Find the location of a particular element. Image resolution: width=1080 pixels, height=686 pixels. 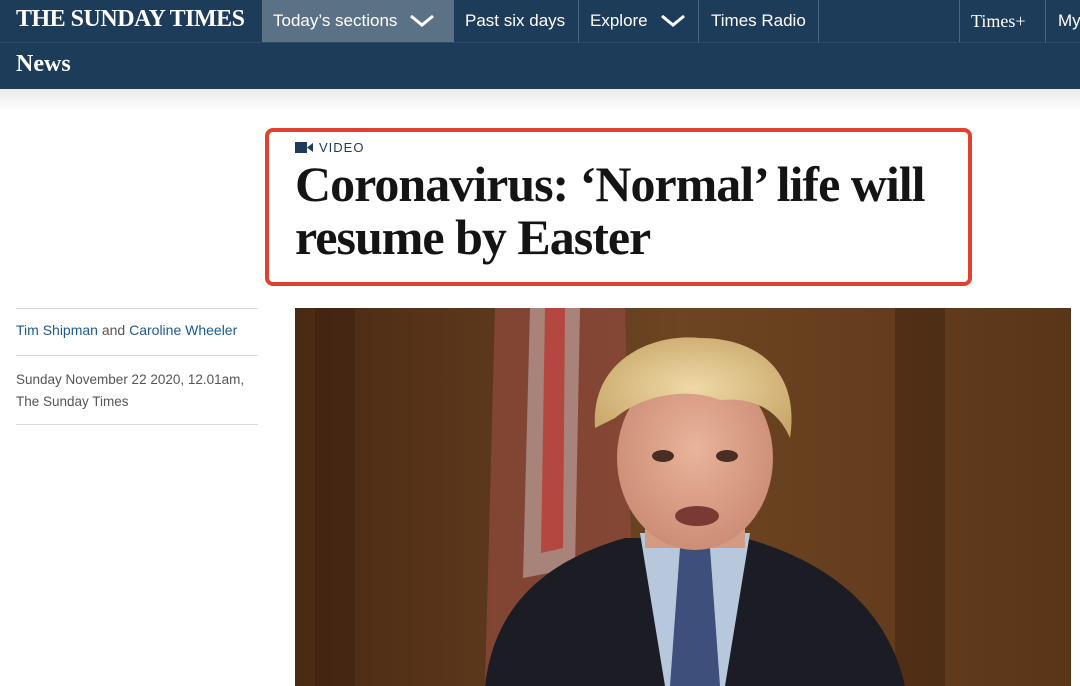

masthead-logo: THE SUNDAY TIMES is located at coordinates (130, 19).